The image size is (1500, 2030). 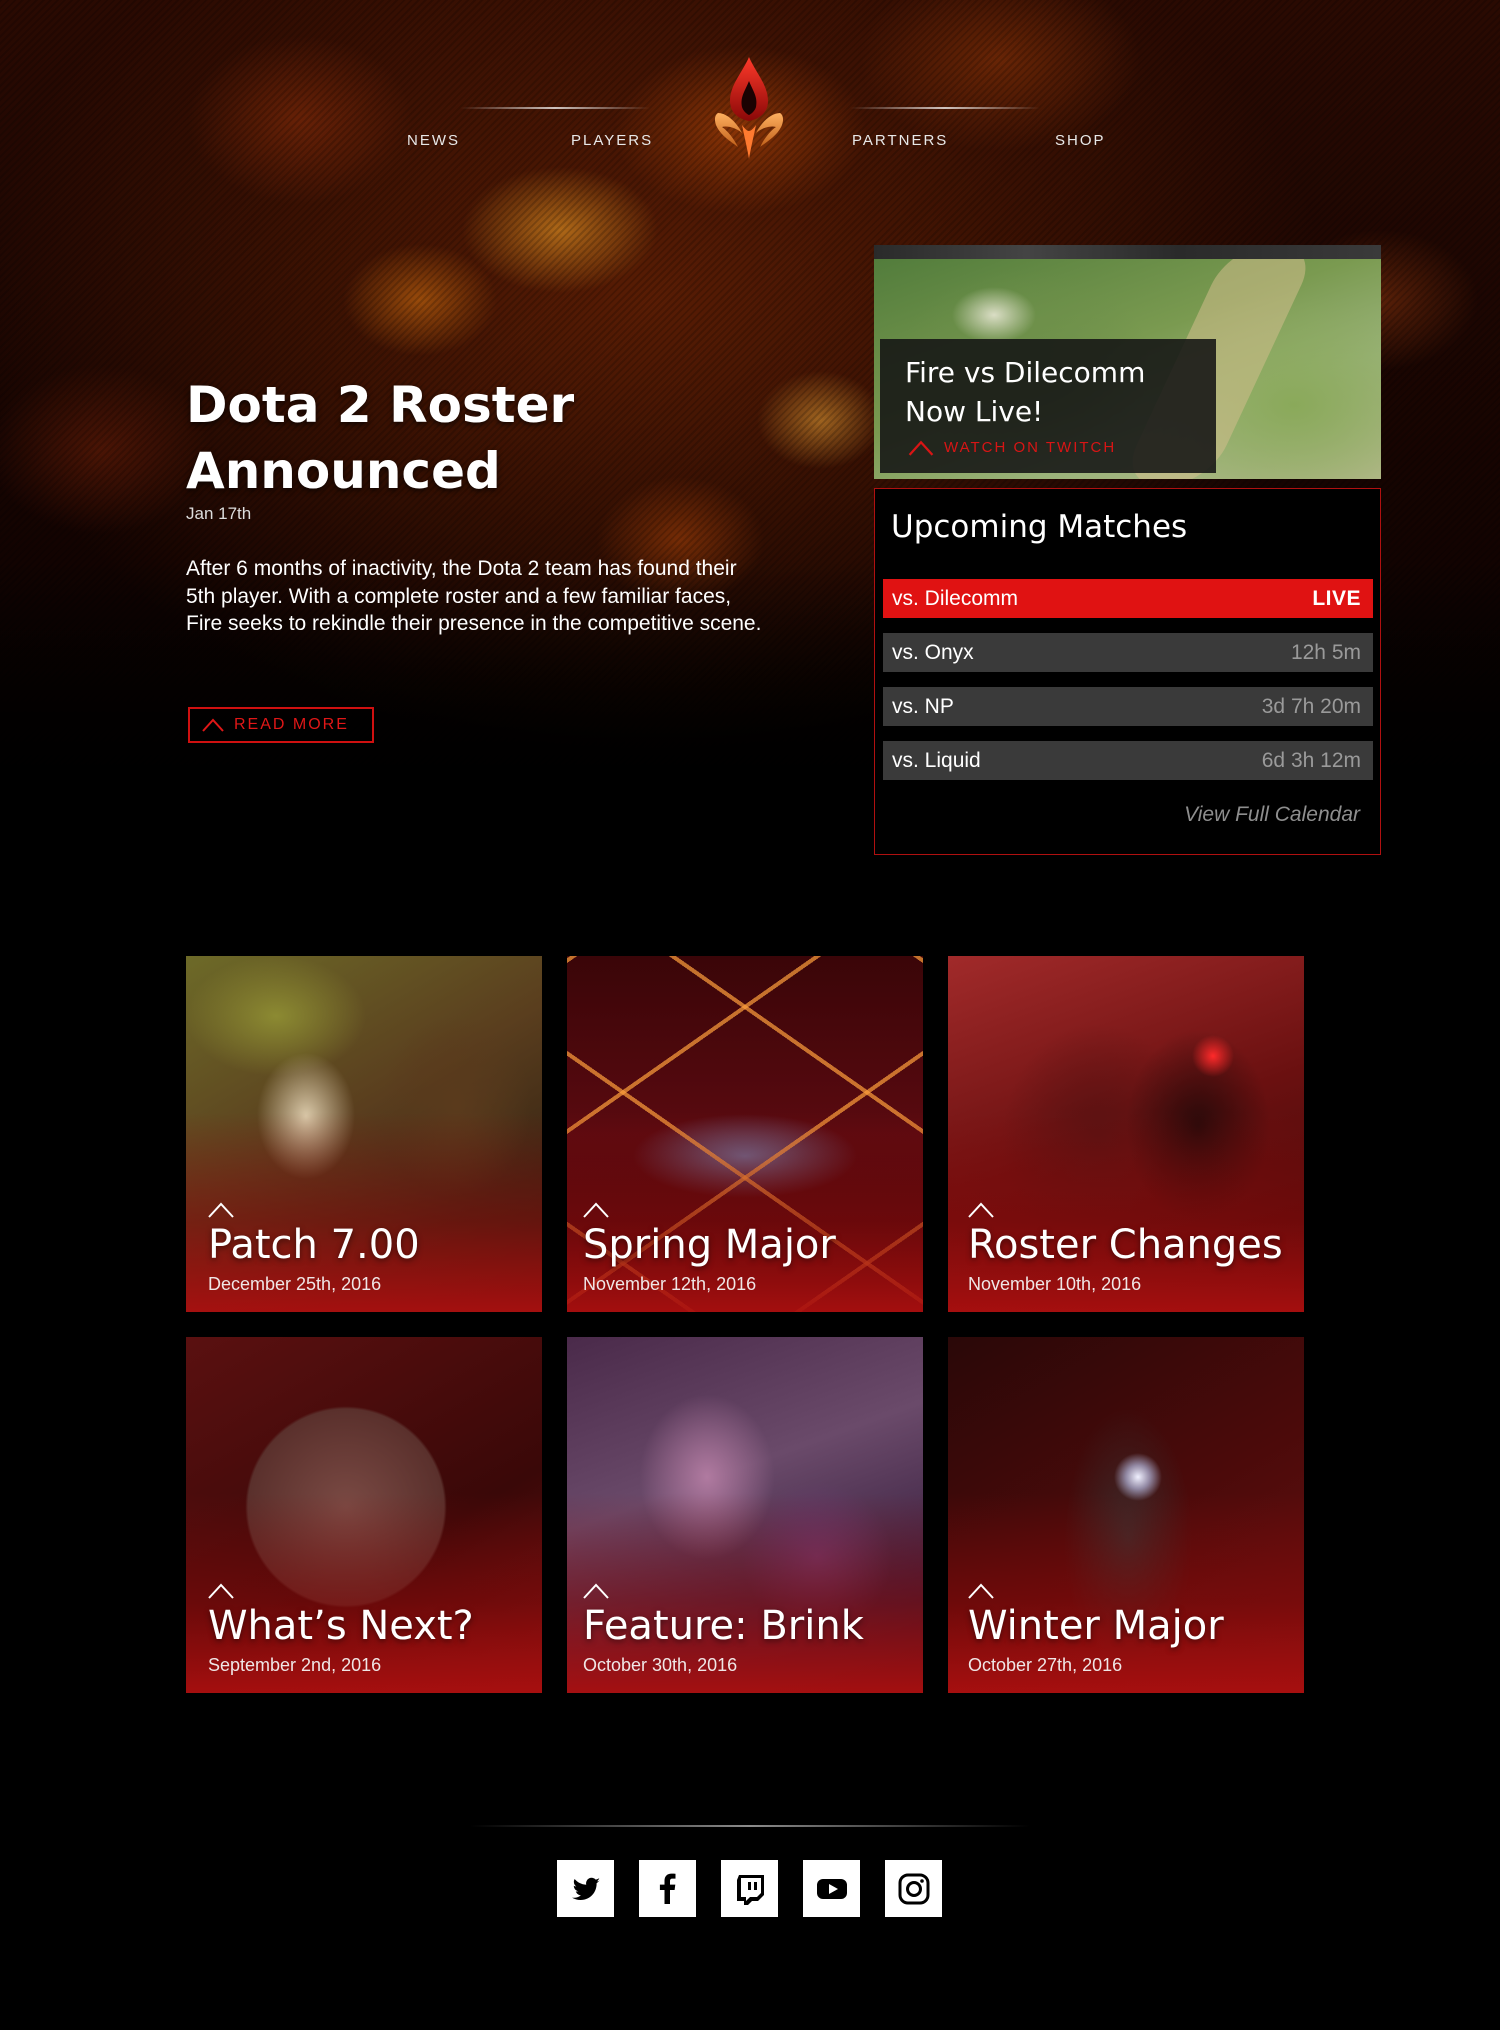 I want to click on card-date: September 2nd, 2016, so click(x=295, y=1665).